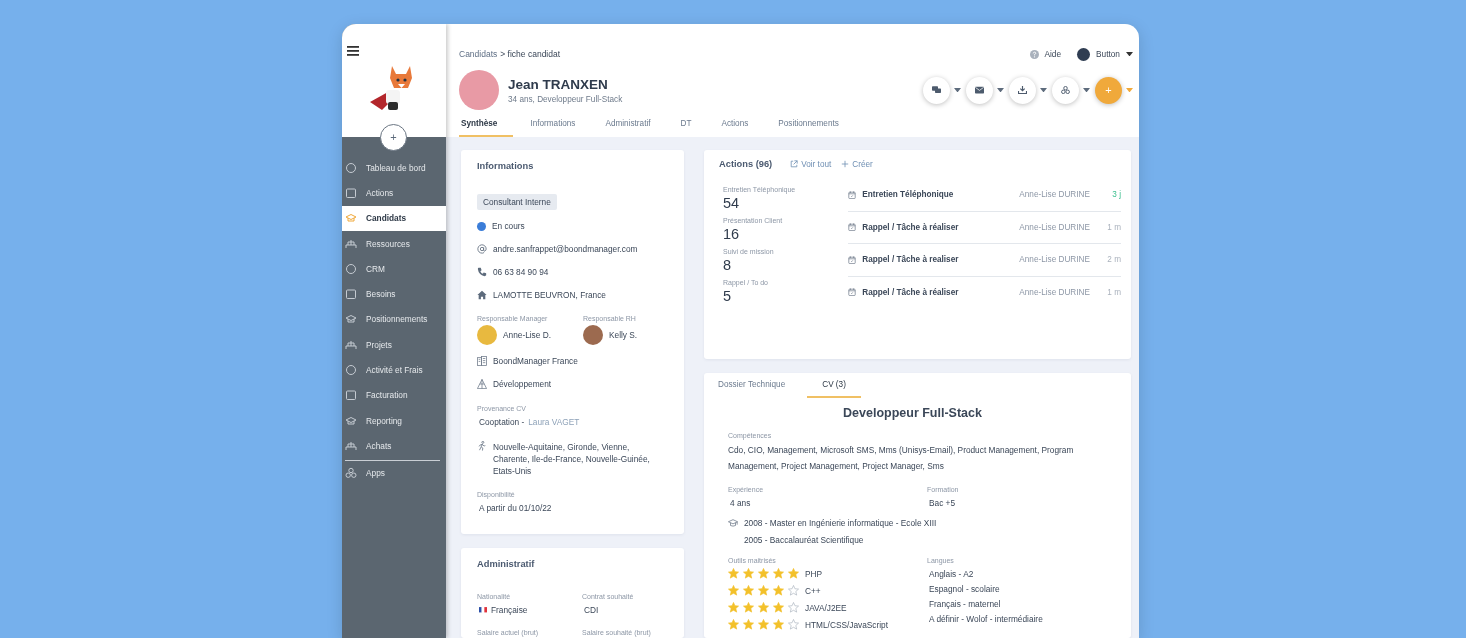 The width and height of the screenshot is (1466, 638). Describe the element at coordinates (808, 128) in the screenshot. I see `tab: Positionnements` at that location.